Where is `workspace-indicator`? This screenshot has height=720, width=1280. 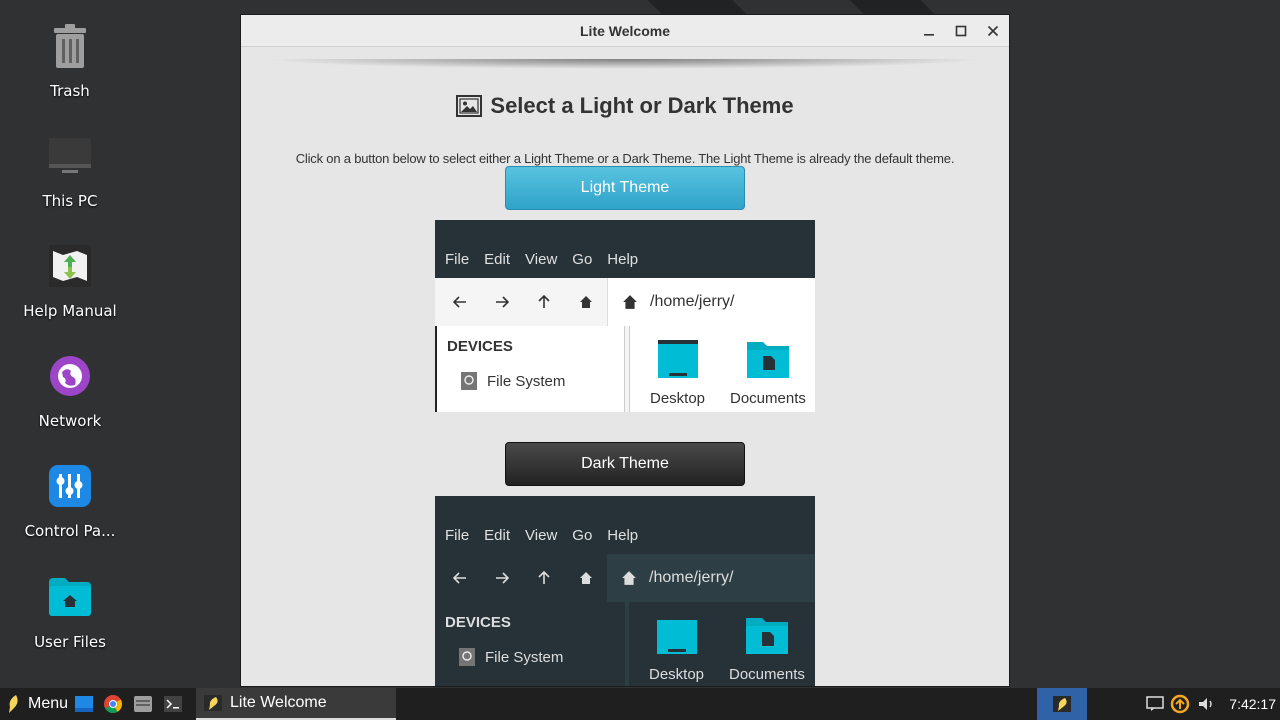
workspace-indicator is located at coordinates (1062, 704).